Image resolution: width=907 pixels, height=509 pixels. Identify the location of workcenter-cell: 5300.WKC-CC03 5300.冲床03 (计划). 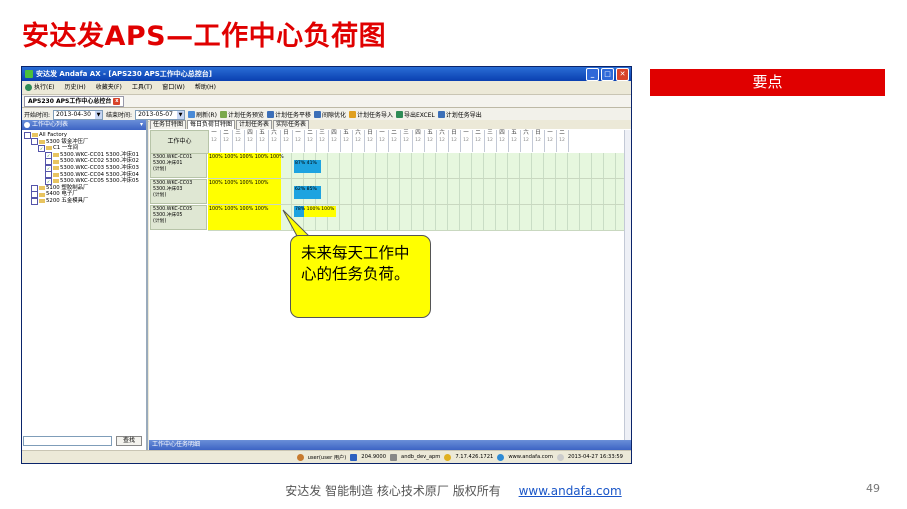
(178, 191).